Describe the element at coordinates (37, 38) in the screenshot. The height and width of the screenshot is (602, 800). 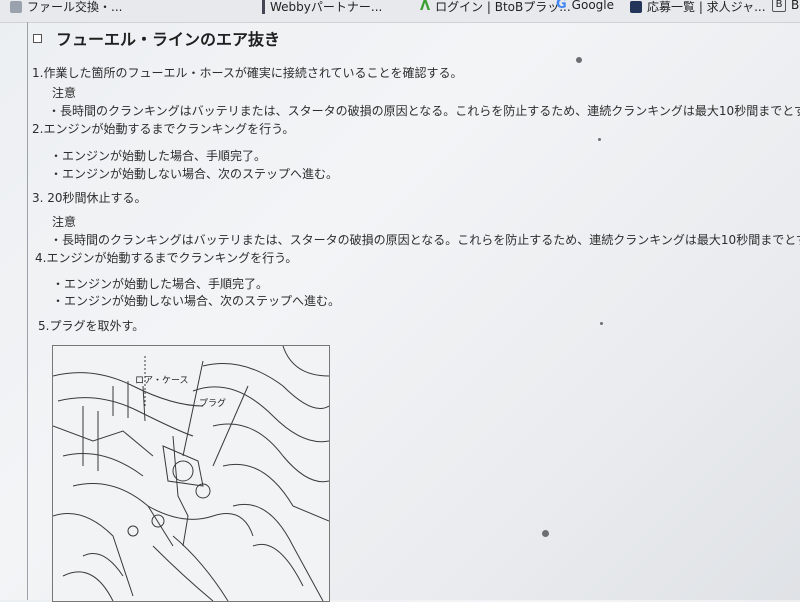
I see `checkbox-icon` at that location.